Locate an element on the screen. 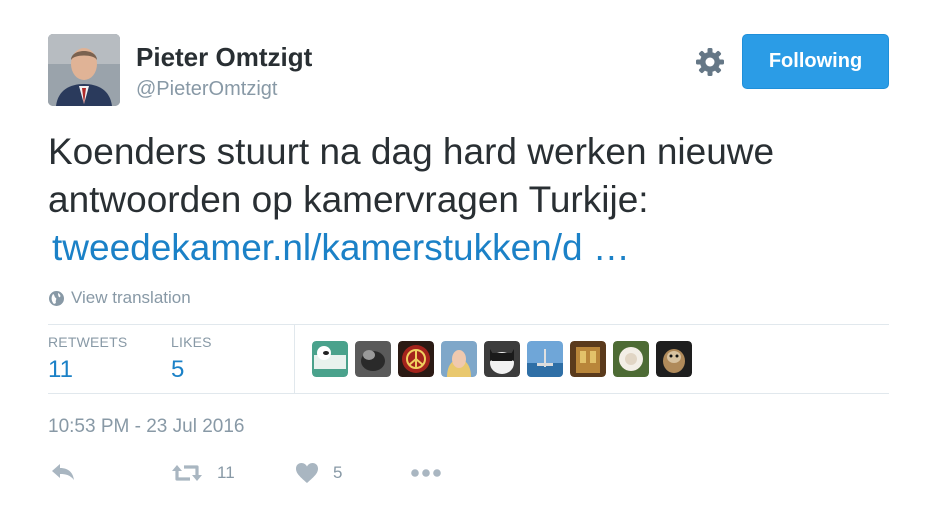 The width and height of the screenshot is (932, 523). likes-label: LIKES is located at coordinates (191, 342).